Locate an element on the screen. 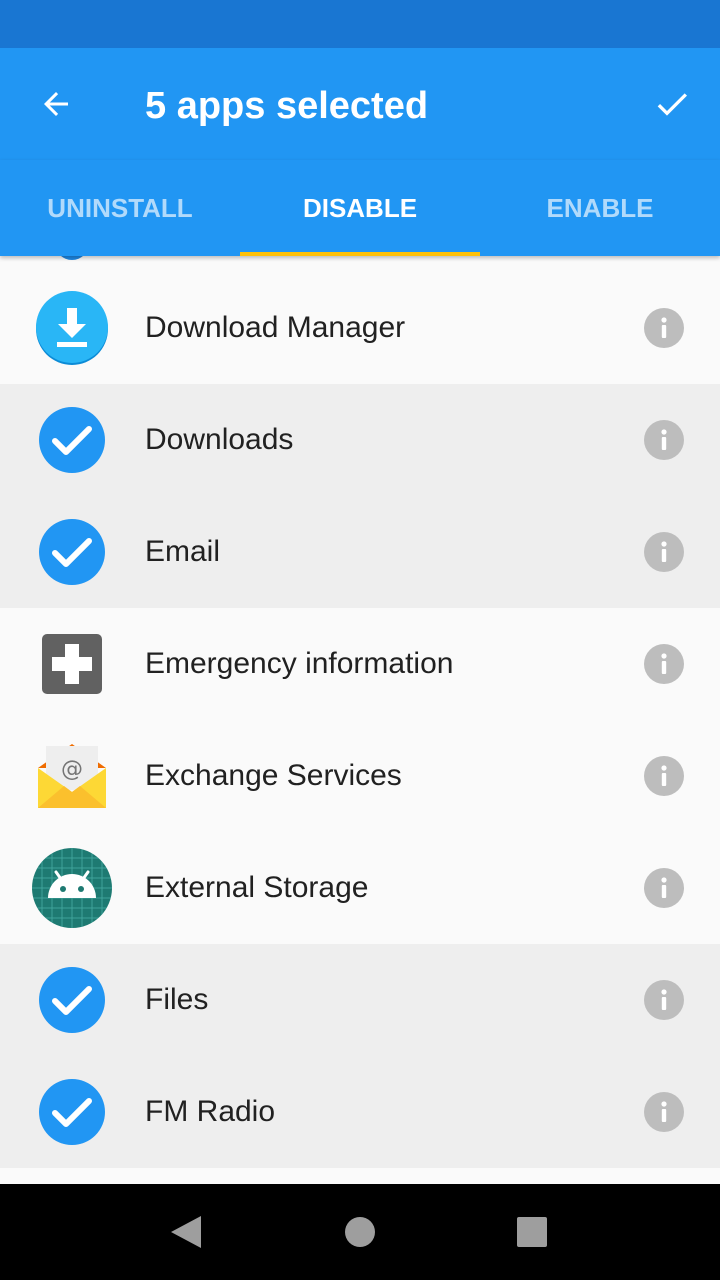  app-row: Download Manager is located at coordinates (360, 328).